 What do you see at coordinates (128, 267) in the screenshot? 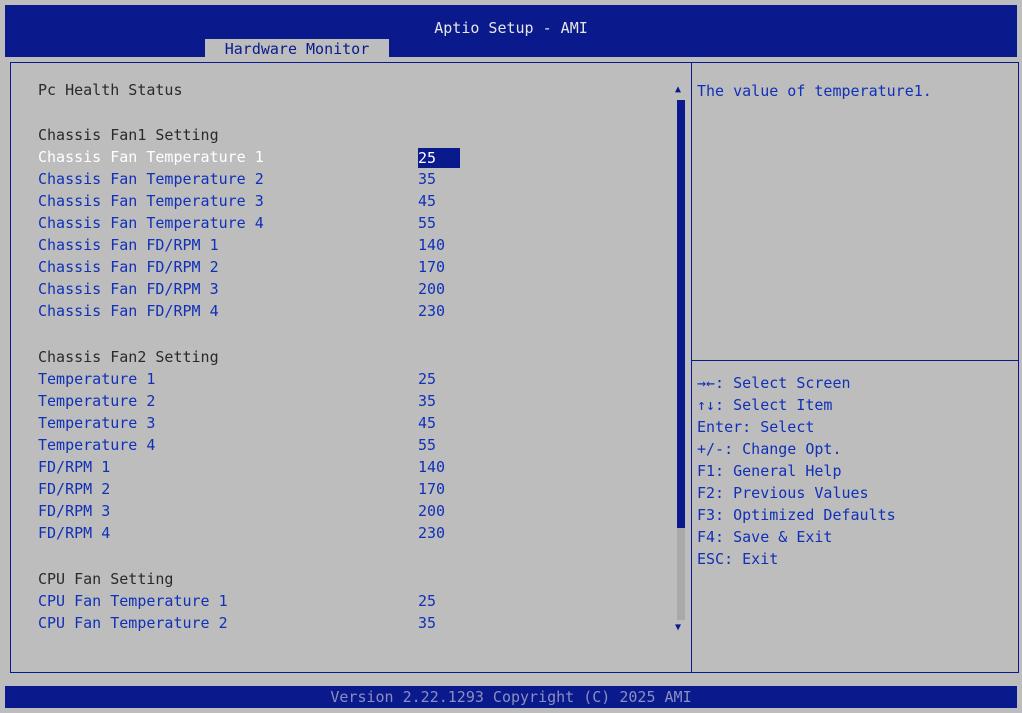
I see `setting-label: Chassis Fan FD/RPM 2` at bounding box center [128, 267].